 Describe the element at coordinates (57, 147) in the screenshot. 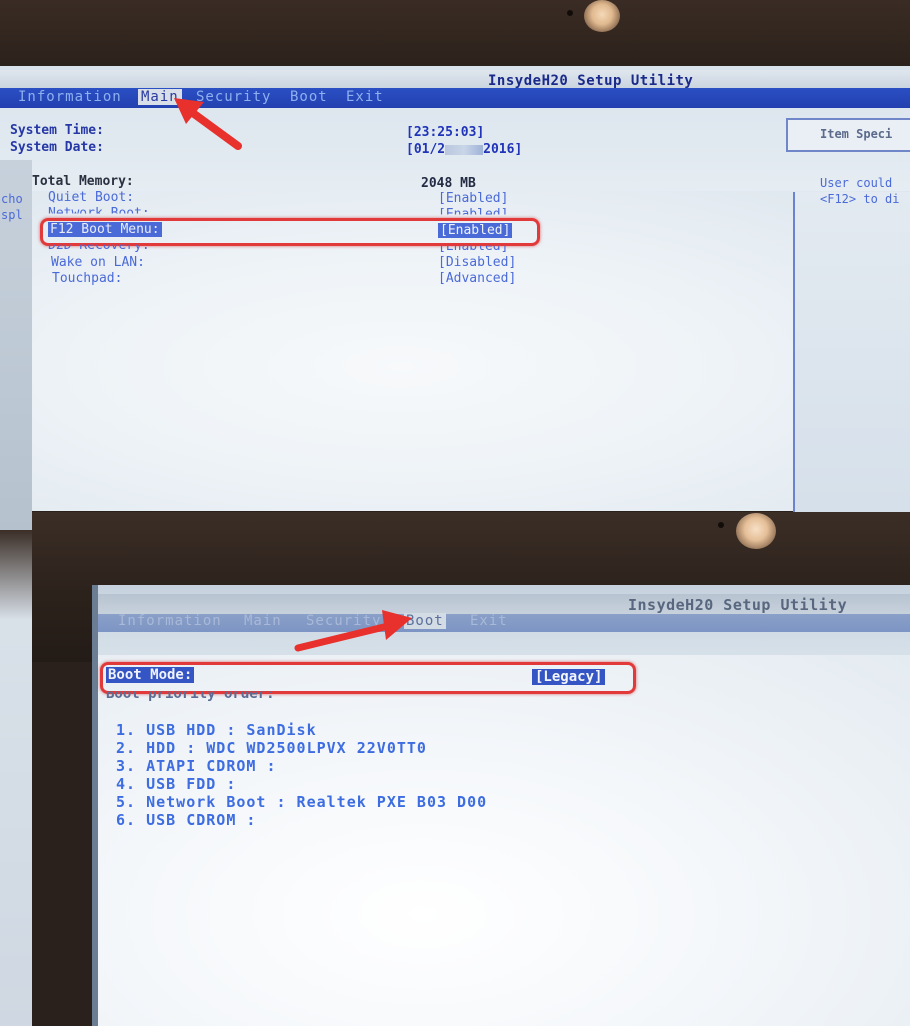

I see `system-date-label: System Date:` at that location.